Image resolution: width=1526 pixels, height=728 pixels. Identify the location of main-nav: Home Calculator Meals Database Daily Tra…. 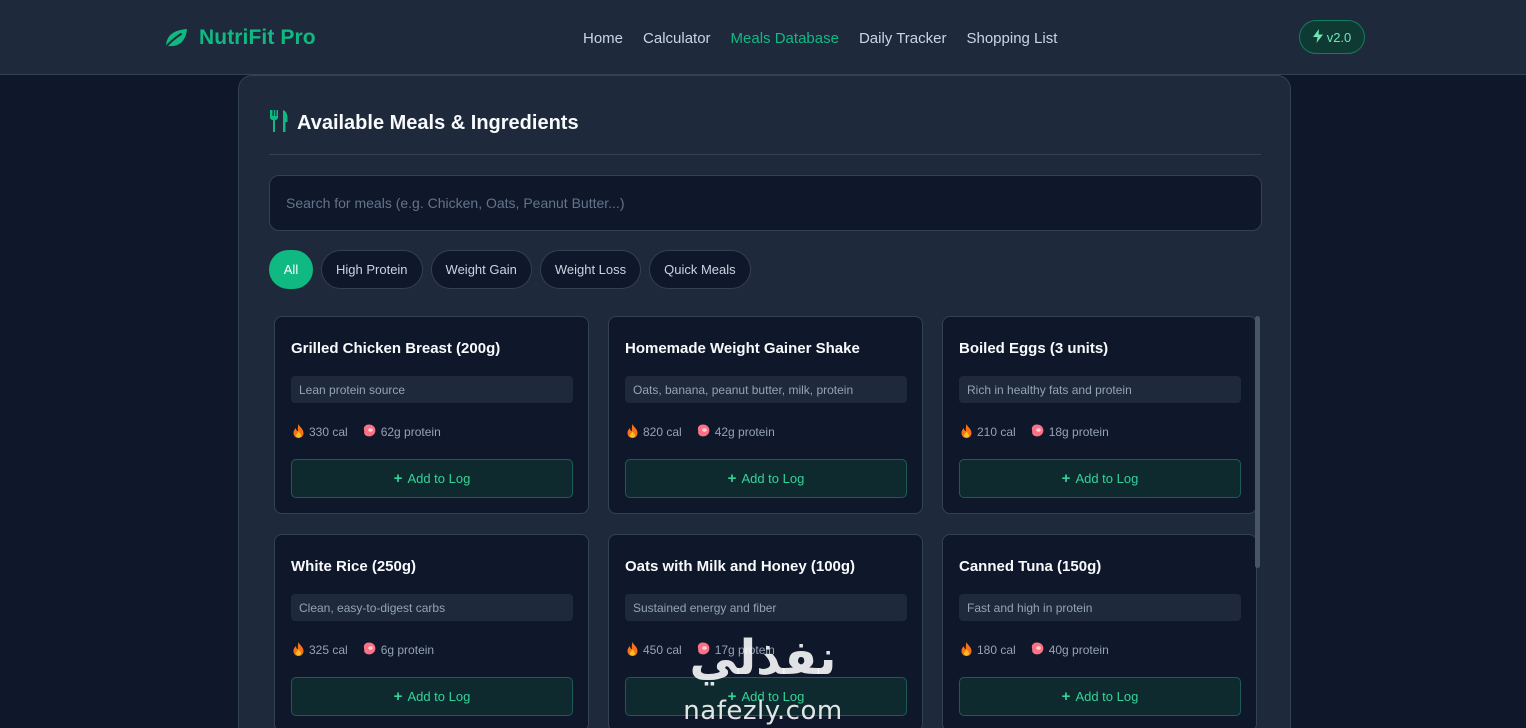
(820, 38).